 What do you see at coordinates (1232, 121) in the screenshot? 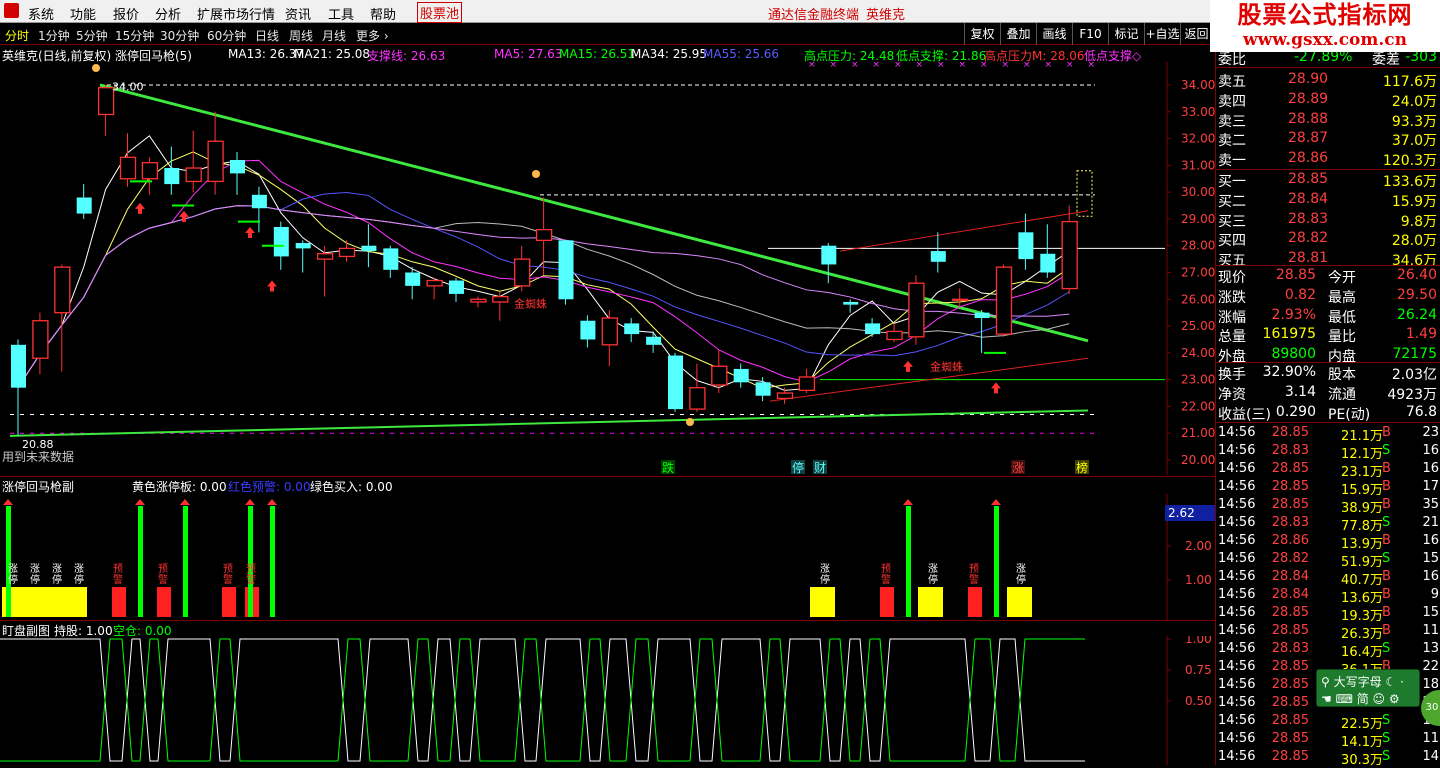
I see `label: 卖三` at bounding box center [1232, 121].